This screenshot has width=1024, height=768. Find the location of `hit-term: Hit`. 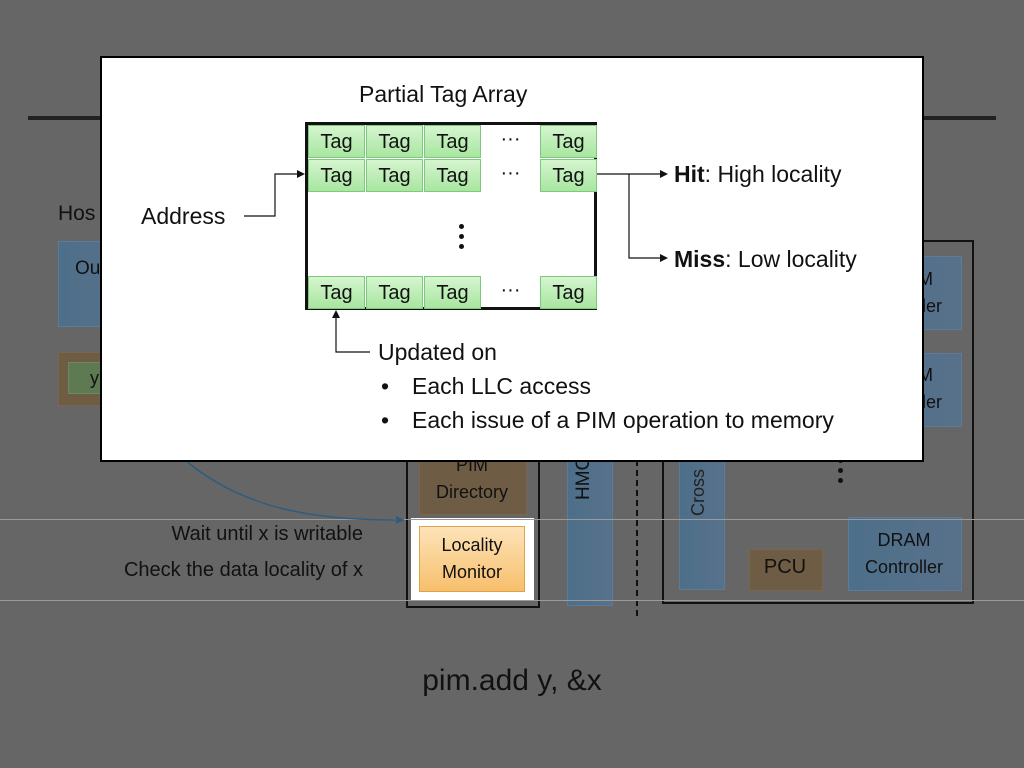

hit-term: Hit is located at coordinates (689, 174).